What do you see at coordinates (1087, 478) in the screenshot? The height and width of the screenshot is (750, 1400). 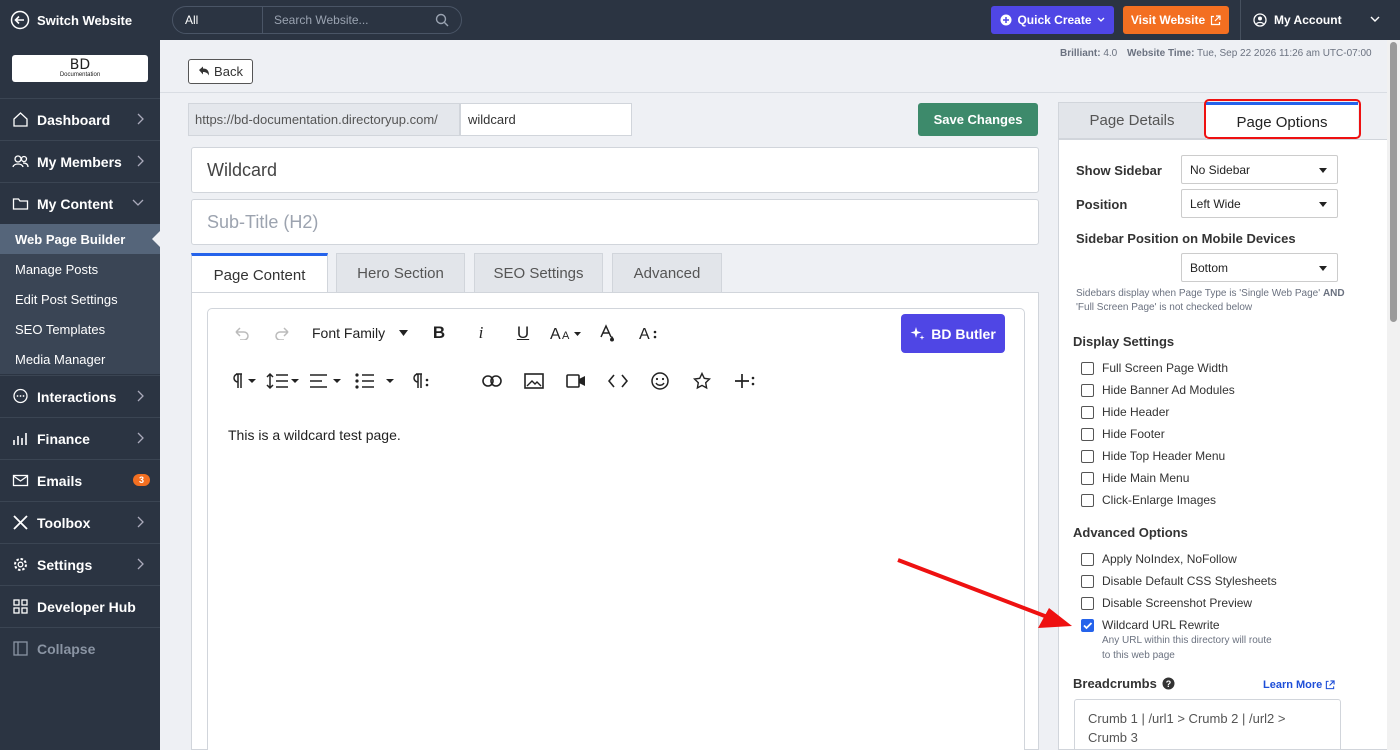 I see `hide-main-menu-checkbox` at bounding box center [1087, 478].